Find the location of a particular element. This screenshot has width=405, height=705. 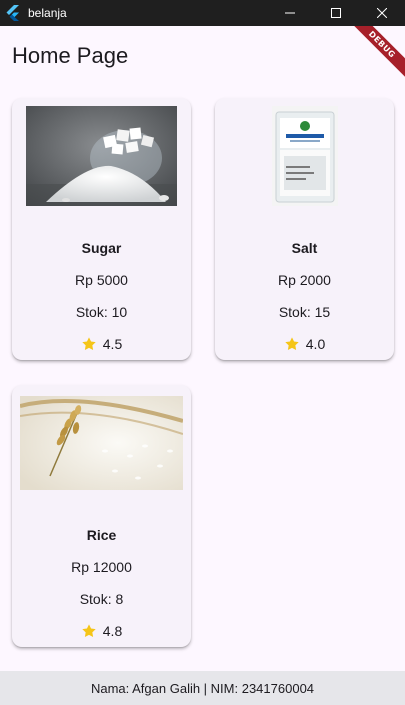

footer: Nama: Afgan Galih | NIM: 2341760004 is located at coordinates (202, 688).